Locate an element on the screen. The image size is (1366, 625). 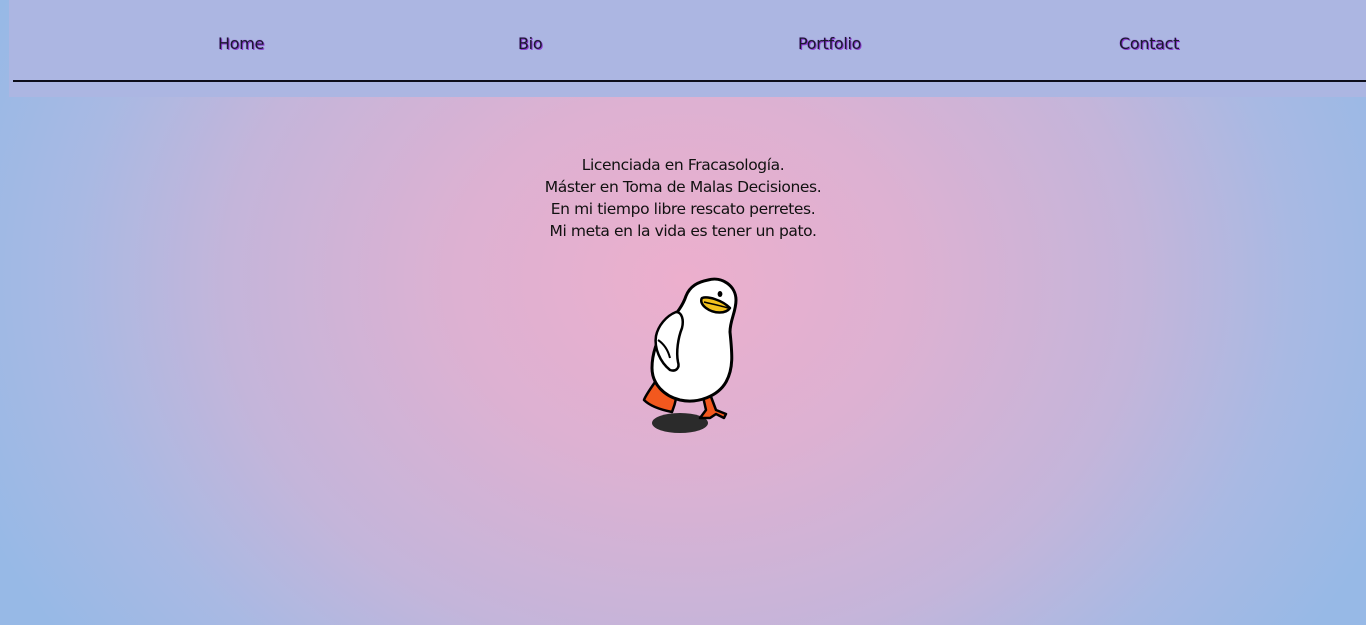
duck-illustration is located at coordinates (691, 356).